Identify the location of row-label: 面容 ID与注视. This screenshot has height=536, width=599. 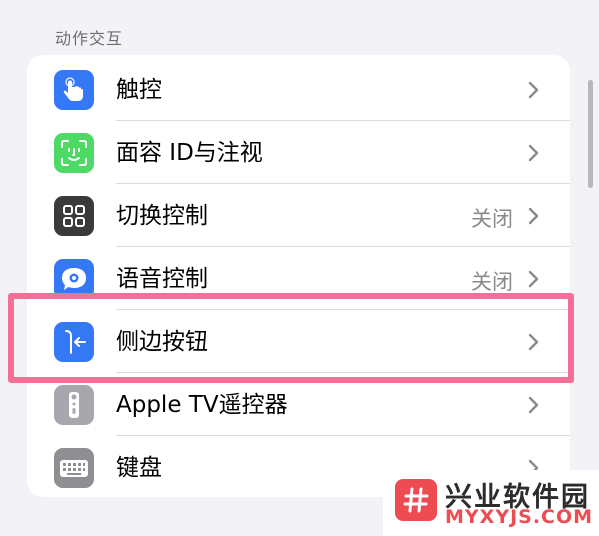
(189, 153).